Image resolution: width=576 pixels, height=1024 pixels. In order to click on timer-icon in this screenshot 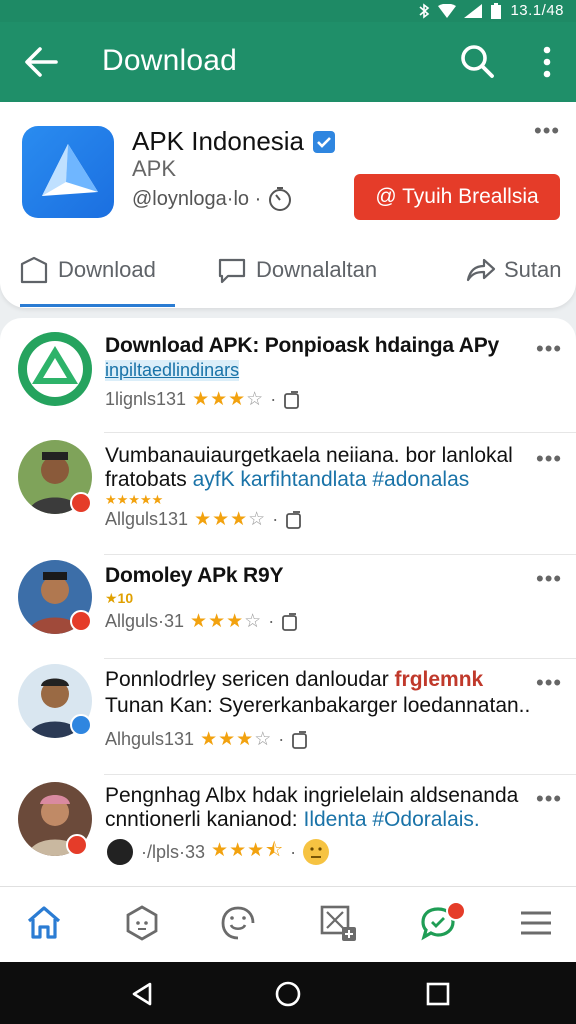, I will do `click(280, 199)`.